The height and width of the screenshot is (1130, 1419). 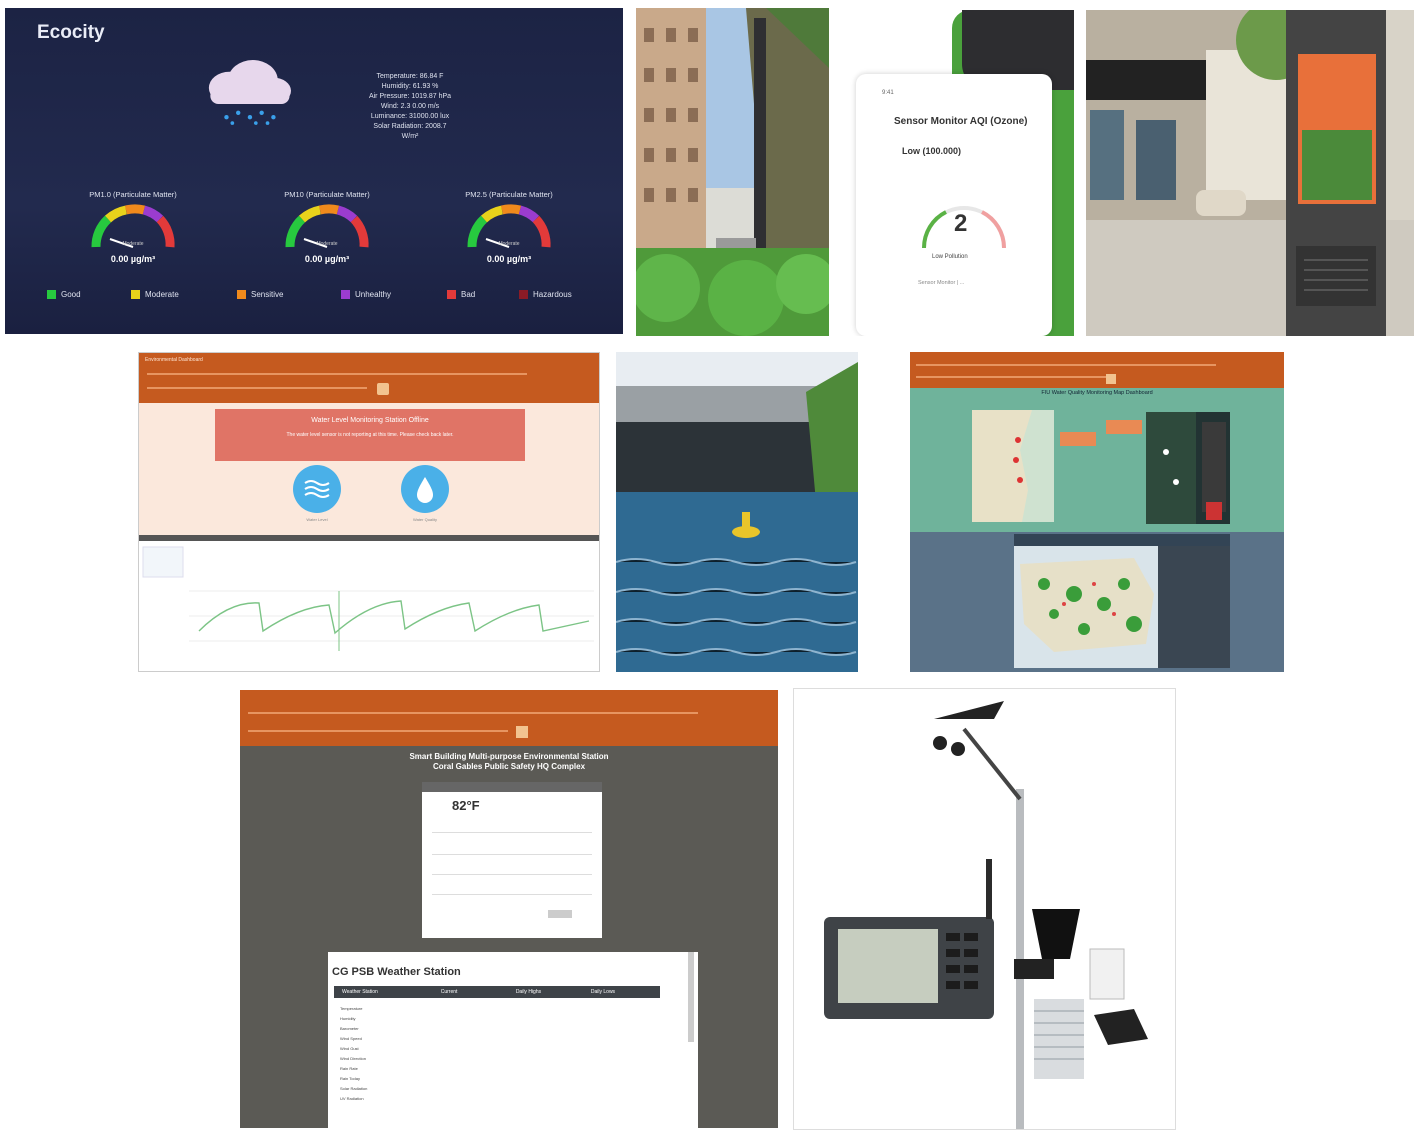 What do you see at coordinates (1122, 601) in the screenshot?
I see `us-map` at bounding box center [1122, 601].